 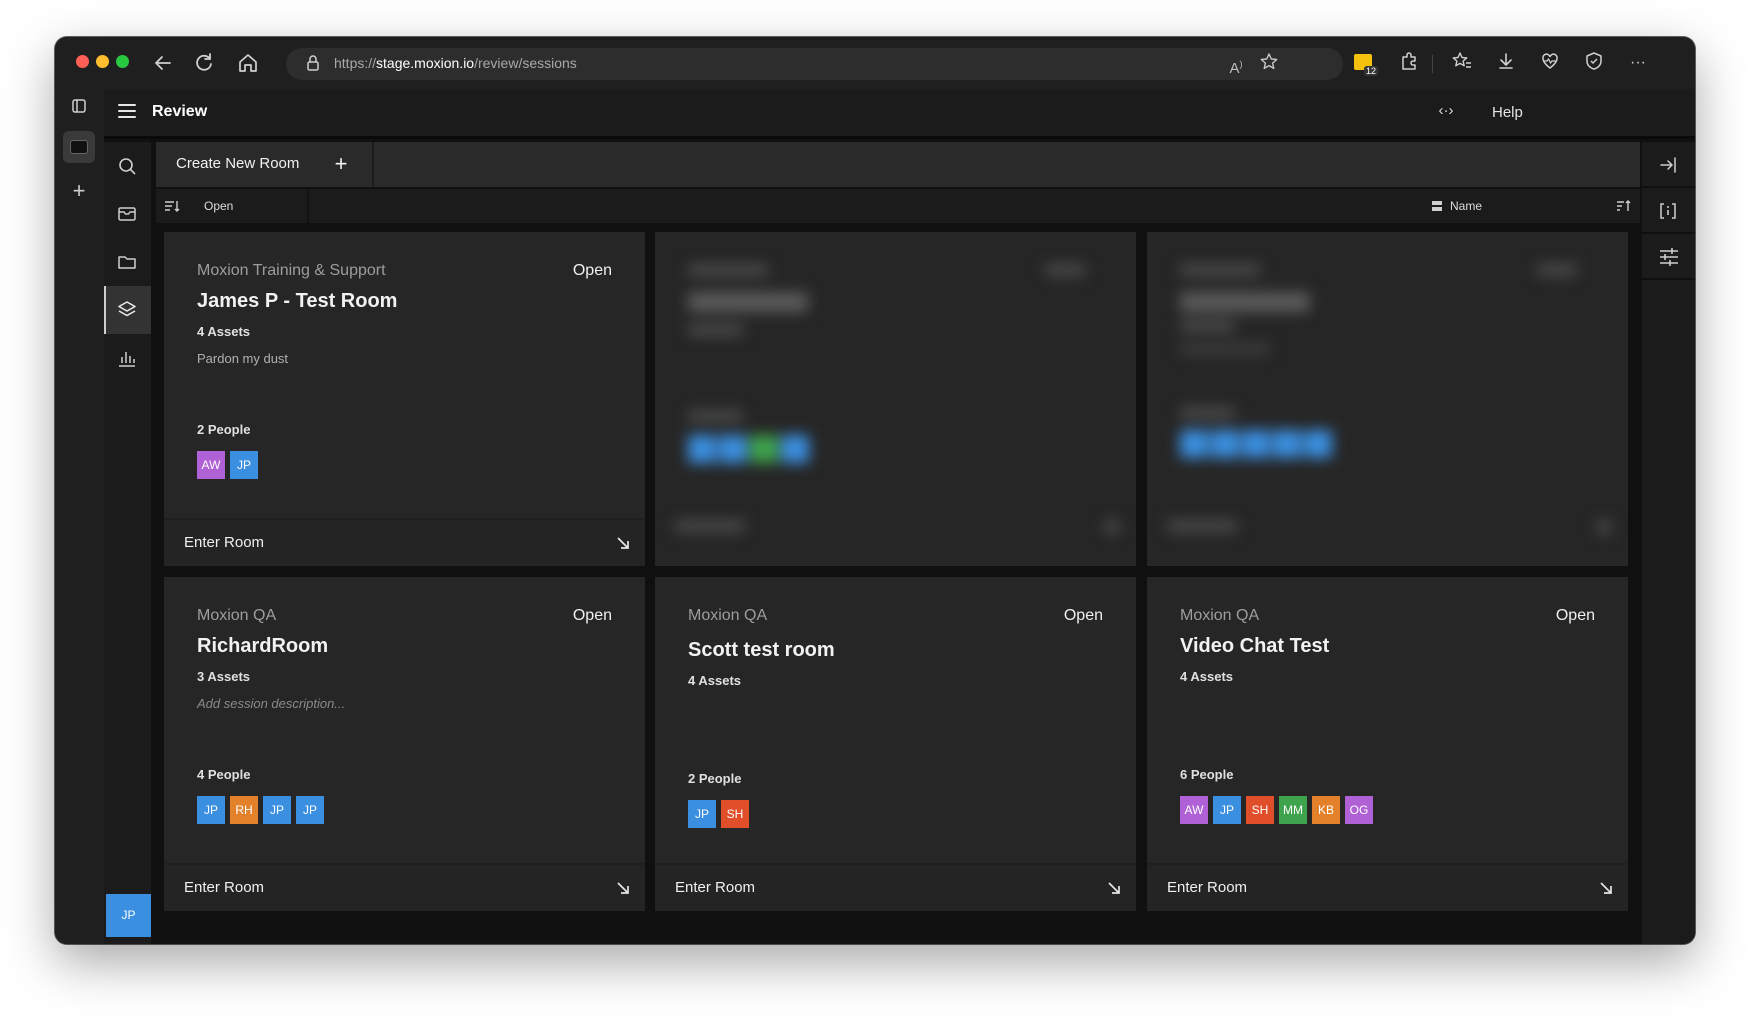 What do you see at coordinates (1432, 64) in the screenshot?
I see `toolbar-separator` at bounding box center [1432, 64].